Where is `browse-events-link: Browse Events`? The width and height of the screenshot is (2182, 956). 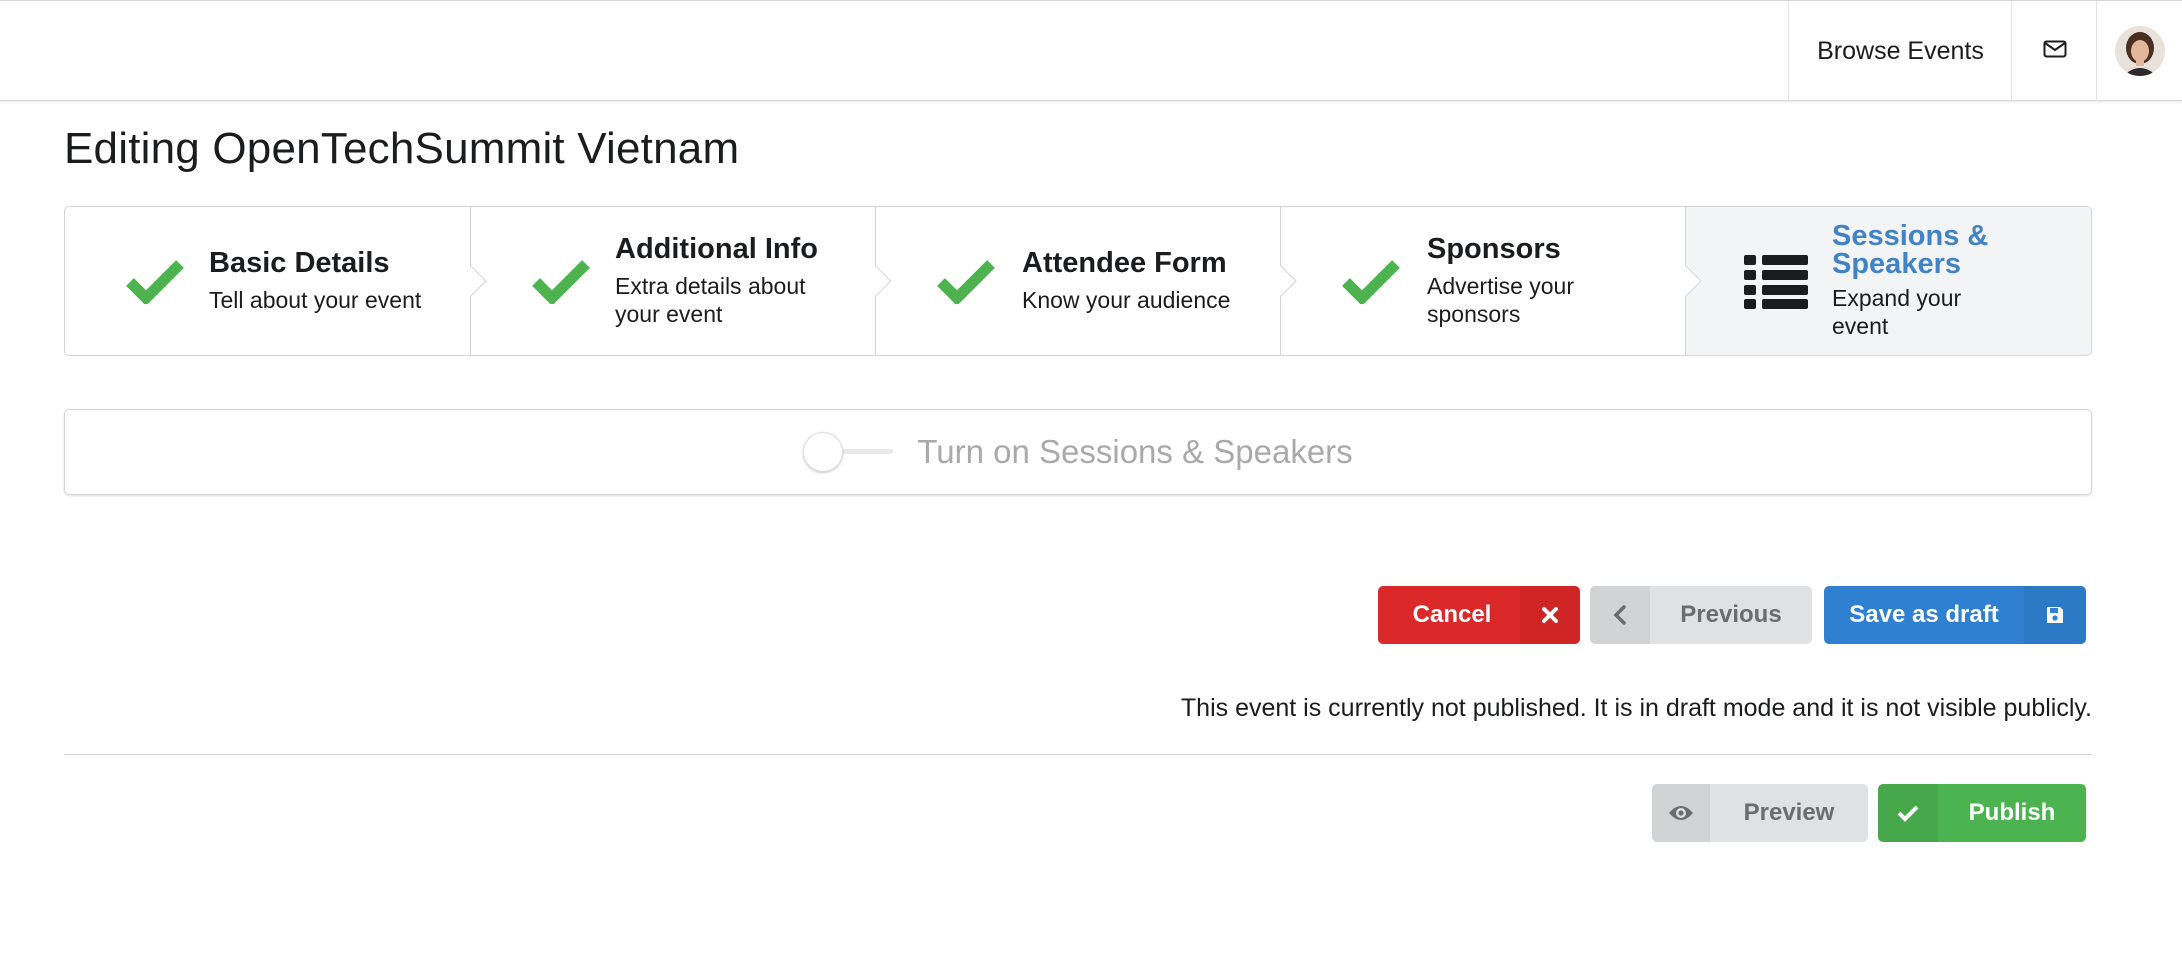
browse-events-link: Browse Events is located at coordinates (1900, 51).